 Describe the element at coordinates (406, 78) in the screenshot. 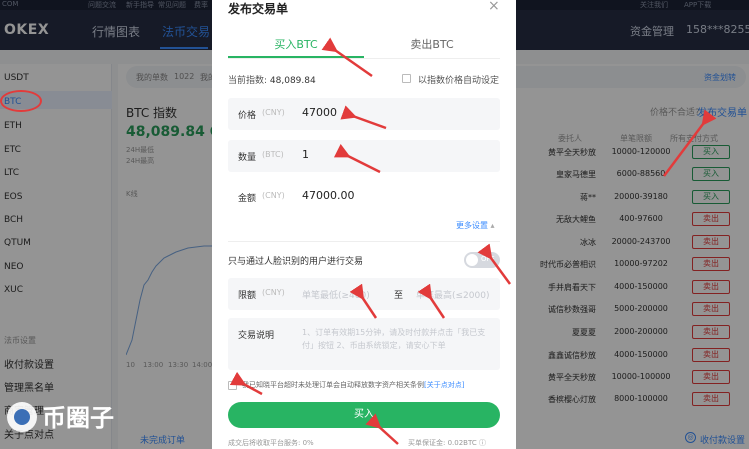

I see `auto-price-checkbox` at that location.